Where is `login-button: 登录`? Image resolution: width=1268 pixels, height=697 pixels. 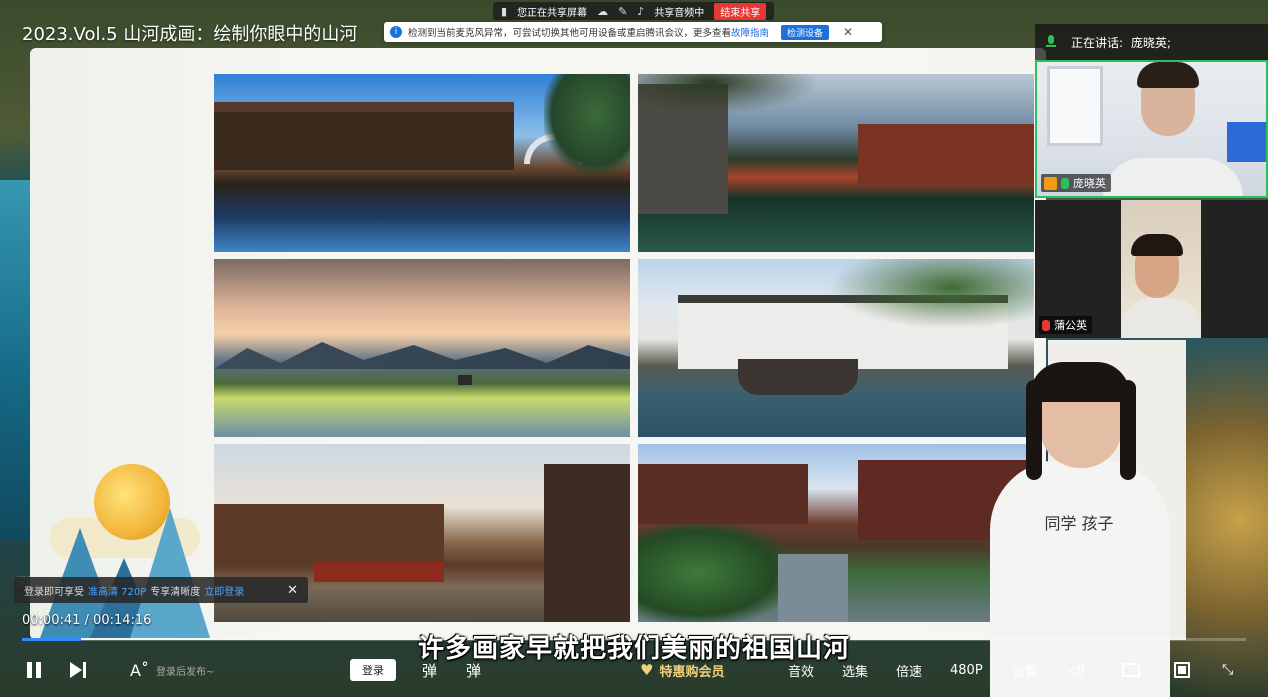 login-button: 登录 is located at coordinates (373, 670).